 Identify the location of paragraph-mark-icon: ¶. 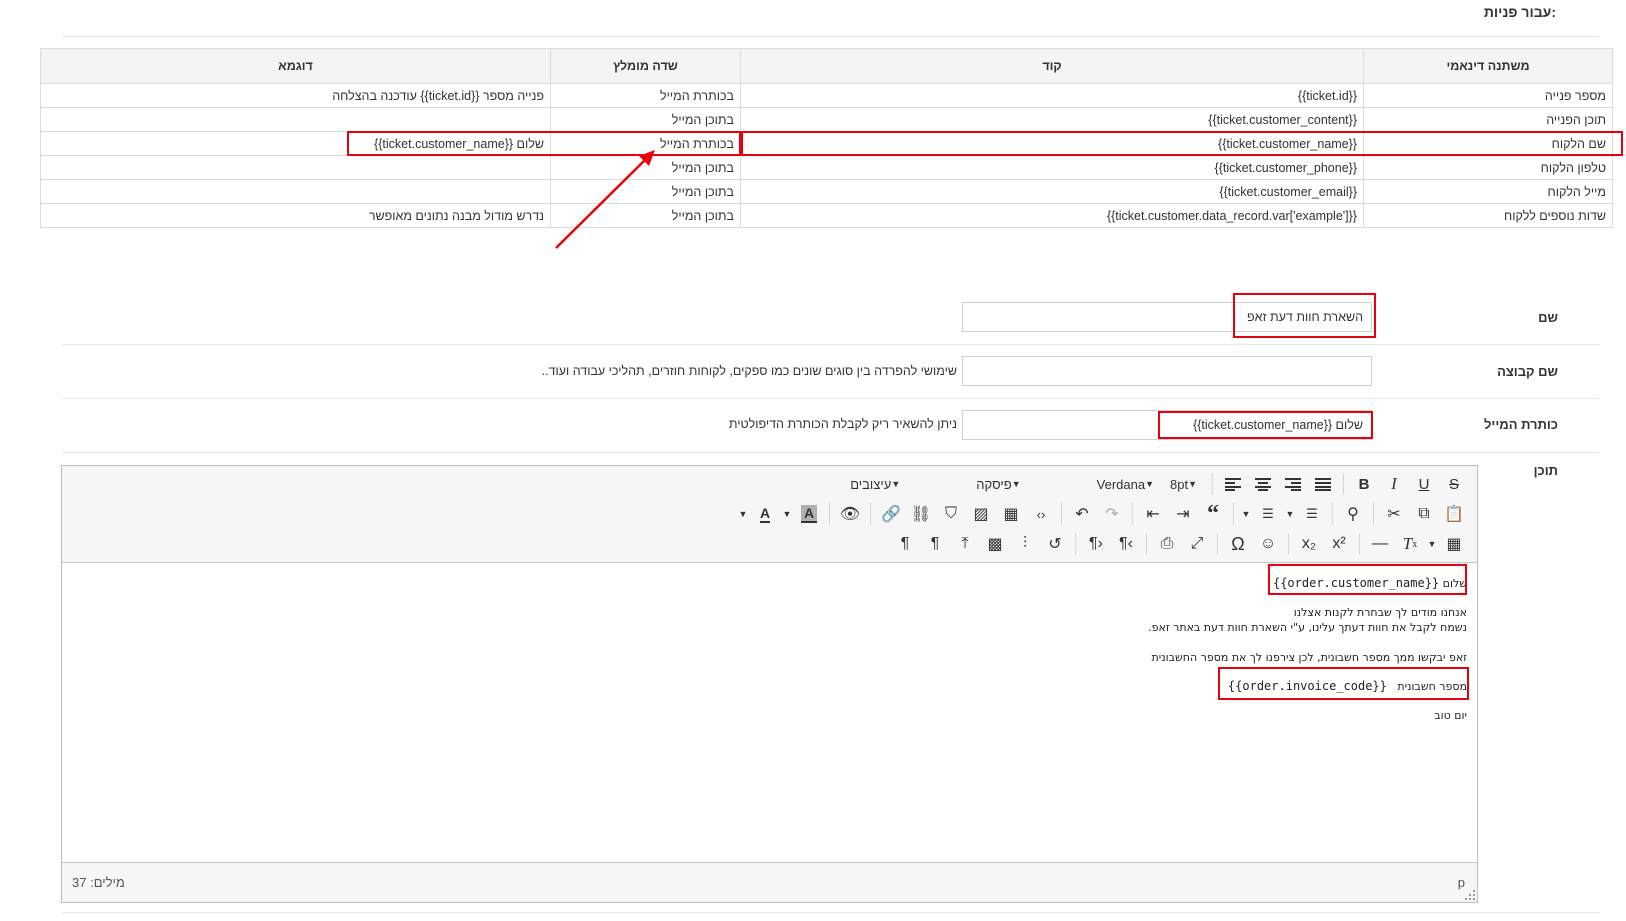
(905, 544).